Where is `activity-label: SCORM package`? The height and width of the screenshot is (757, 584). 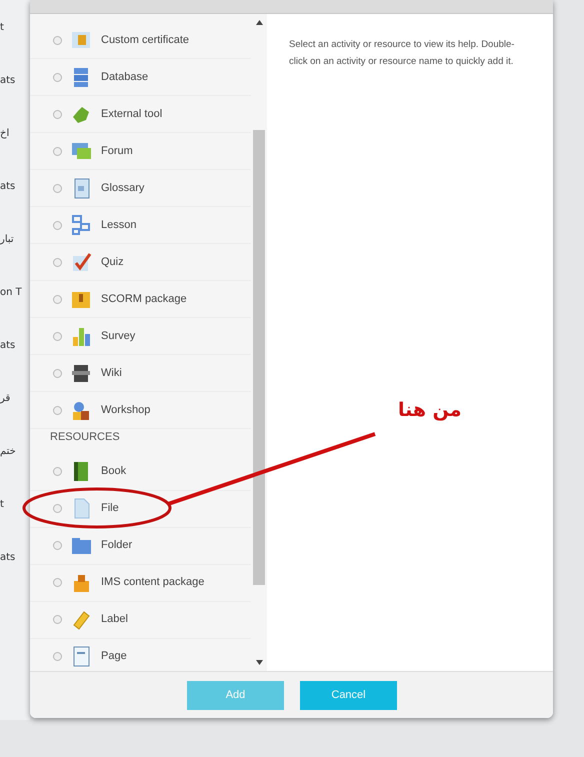 activity-label: SCORM package is located at coordinates (144, 299).